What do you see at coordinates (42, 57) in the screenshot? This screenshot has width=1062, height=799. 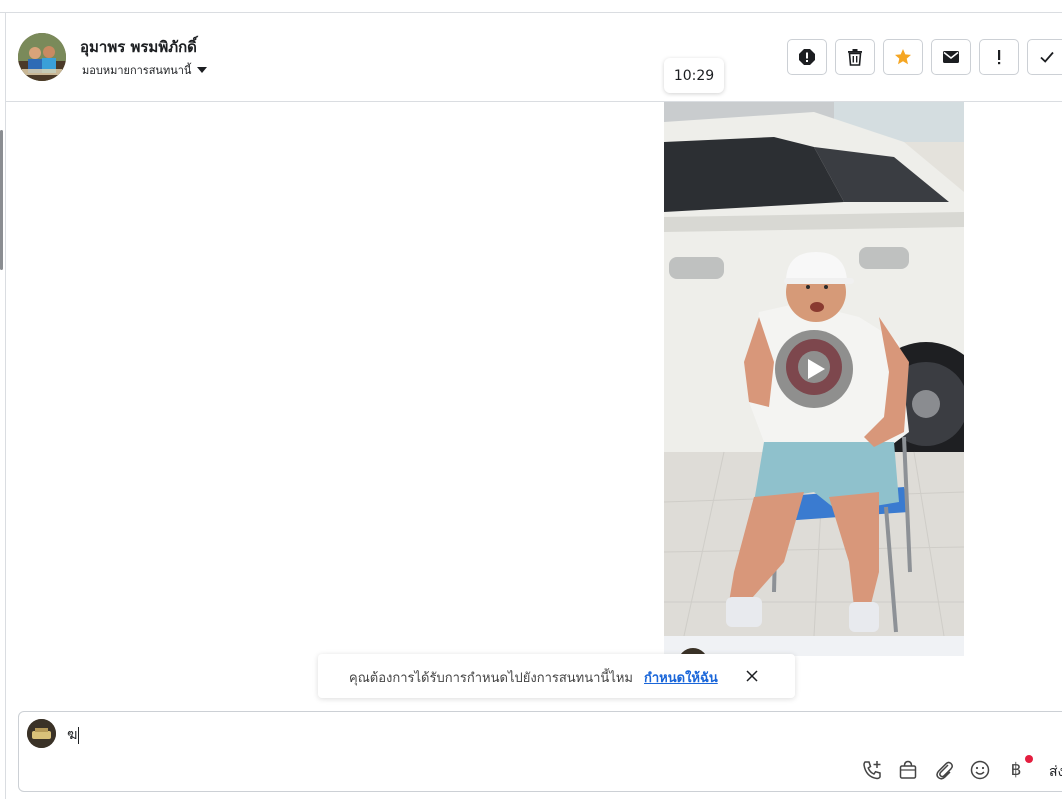 I see `contact-avatar` at bounding box center [42, 57].